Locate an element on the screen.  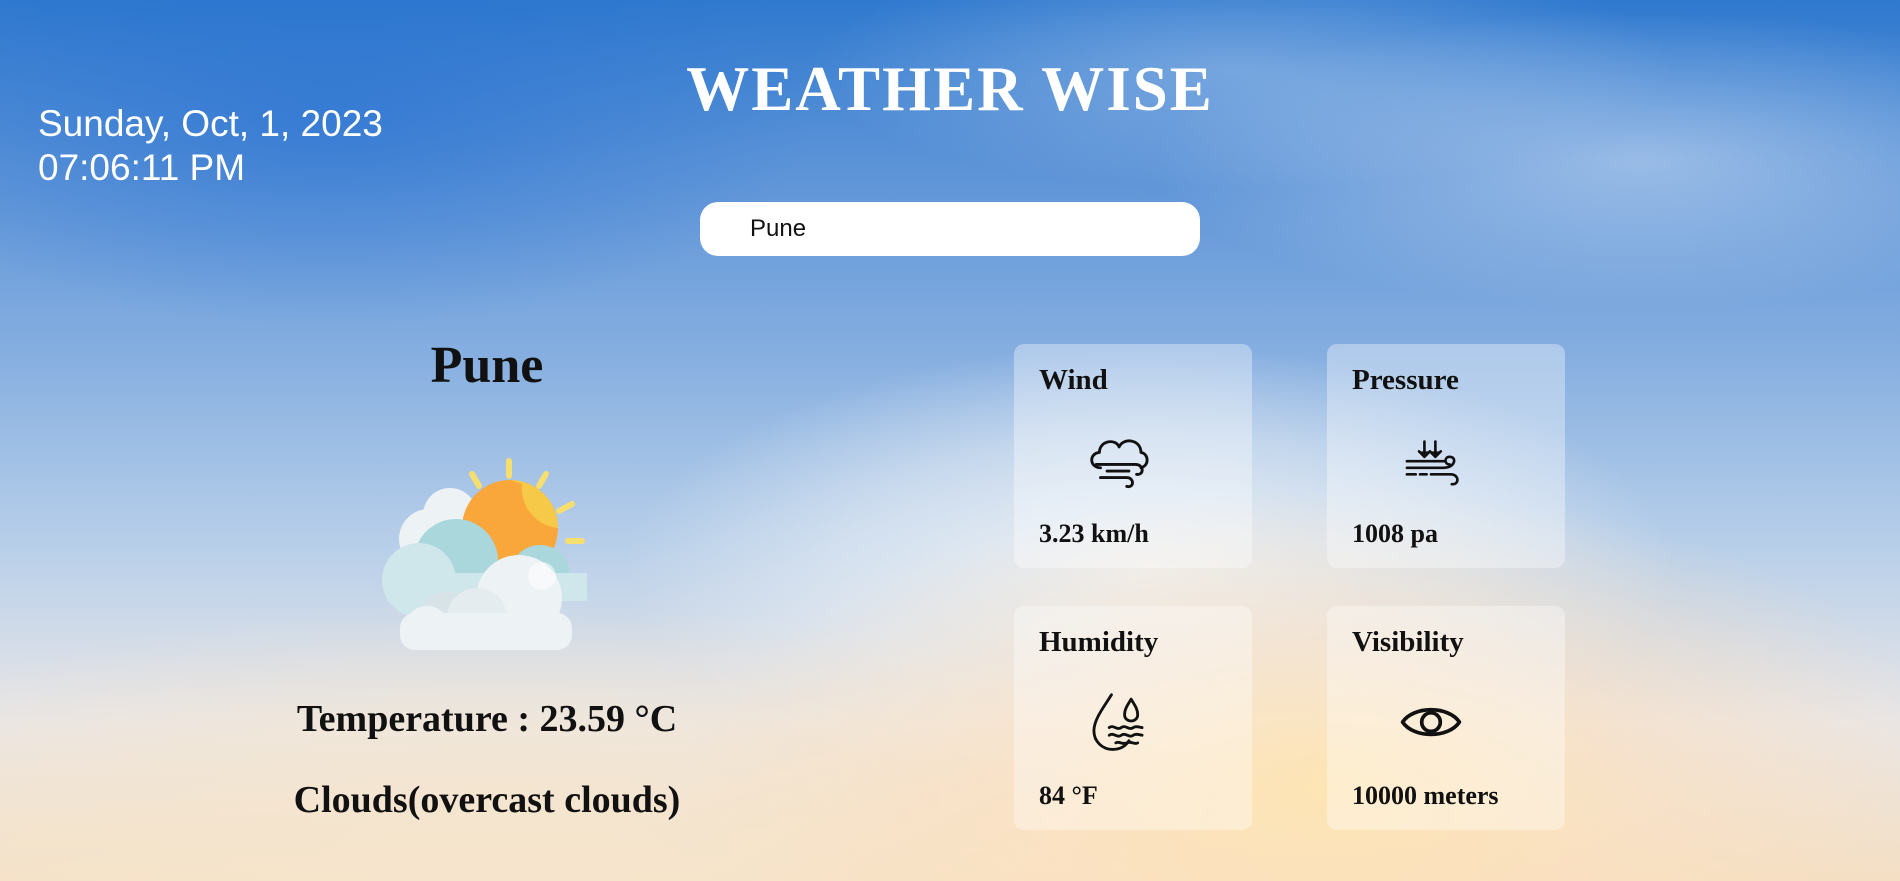
eye-icon is located at coordinates (1431, 722).